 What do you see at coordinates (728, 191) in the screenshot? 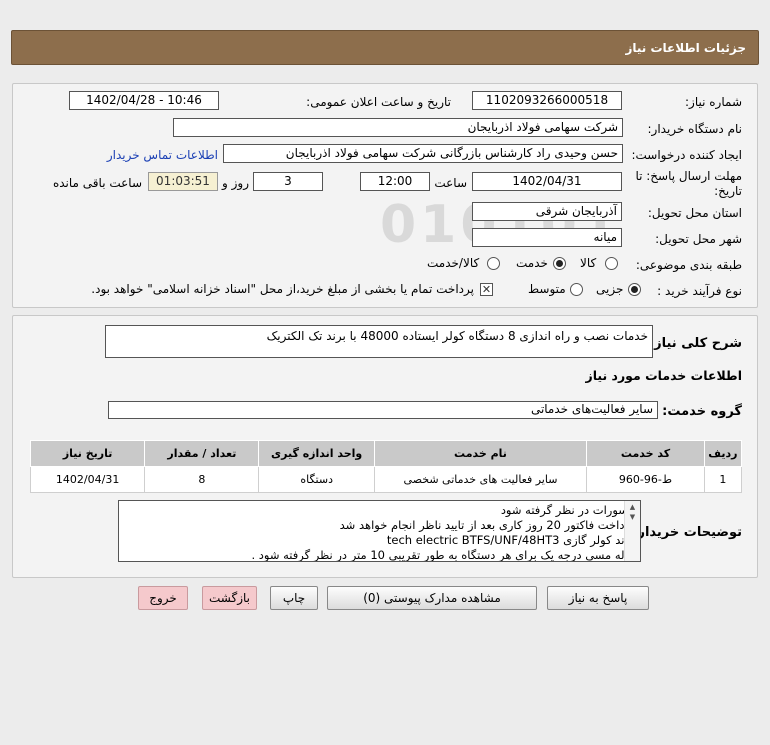
I see `deadline-date-label: تاریخ:` at bounding box center [728, 191].